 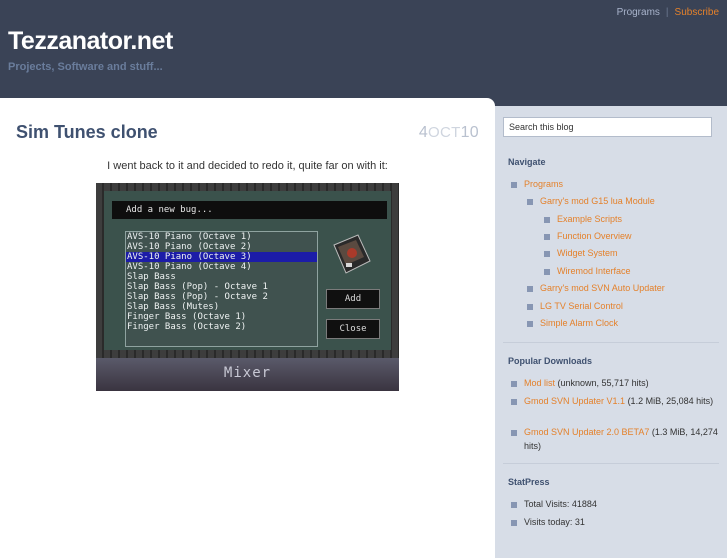 I want to click on statpress-heading: StatPress, so click(x=529, y=482).